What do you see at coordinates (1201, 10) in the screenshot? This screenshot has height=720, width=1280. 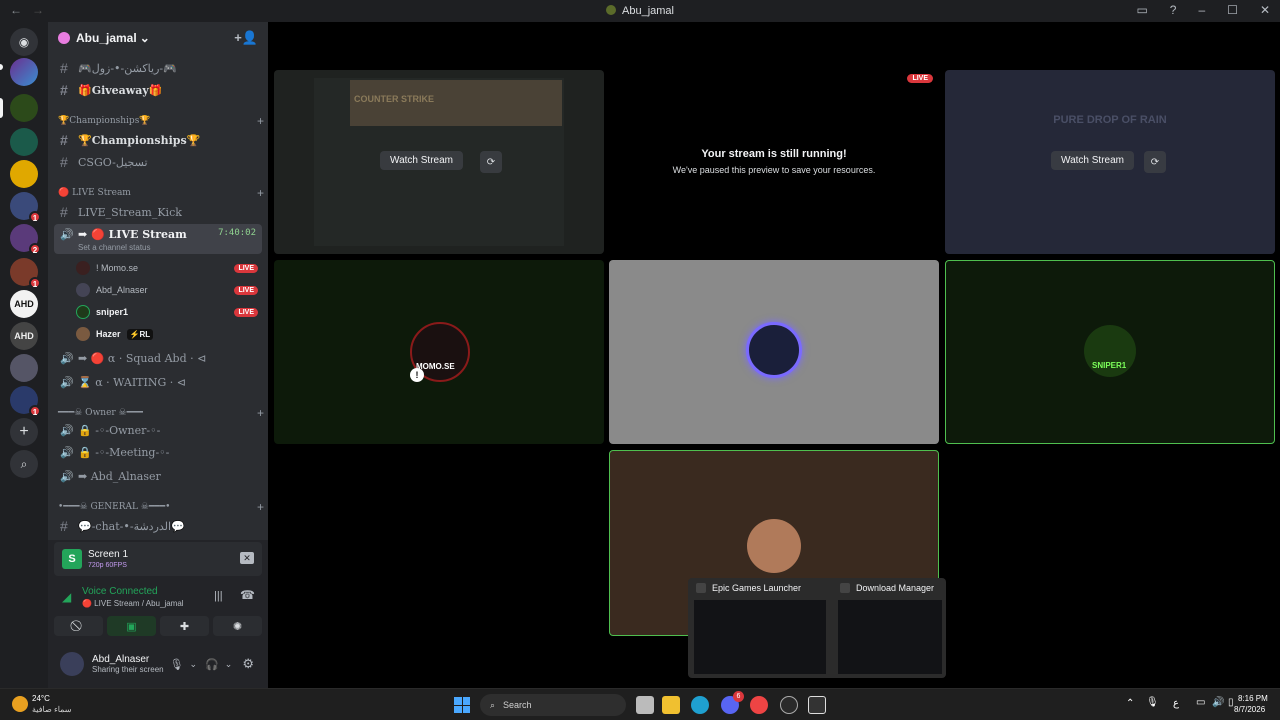 I see `minimize-icon: –` at bounding box center [1201, 10].